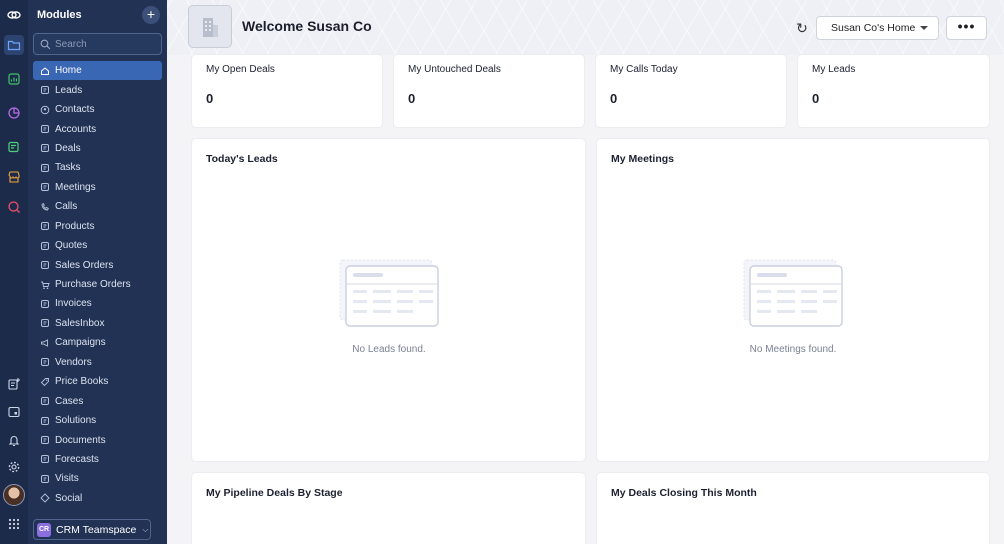 Image resolution: width=1004 pixels, height=544 pixels. What do you see at coordinates (274, 493) in the screenshot?
I see `panel-title: My Pipeline Deals By Stage` at bounding box center [274, 493].